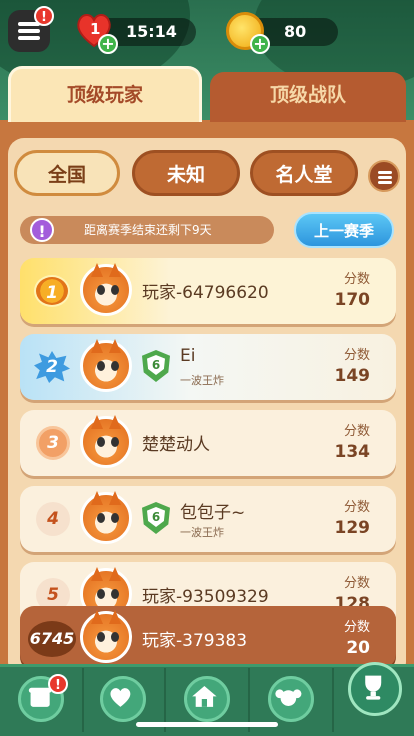 The width and height of the screenshot is (414, 736). What do you see at coordinates (213, 513) in the screenshot?
I see `player-name: 包包子~` at bounding box center [213, 513].